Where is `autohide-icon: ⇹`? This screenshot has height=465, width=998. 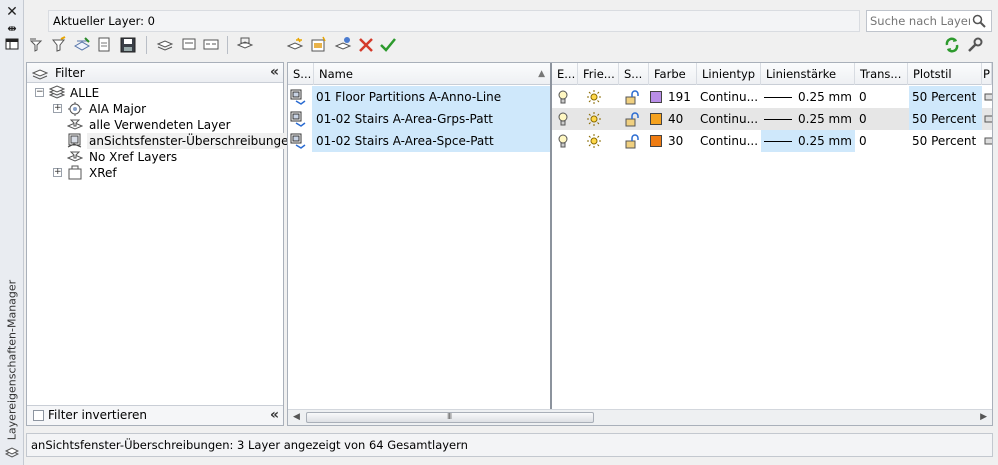
autohide-icon: ⇹ is located at coordinates (12, 29).